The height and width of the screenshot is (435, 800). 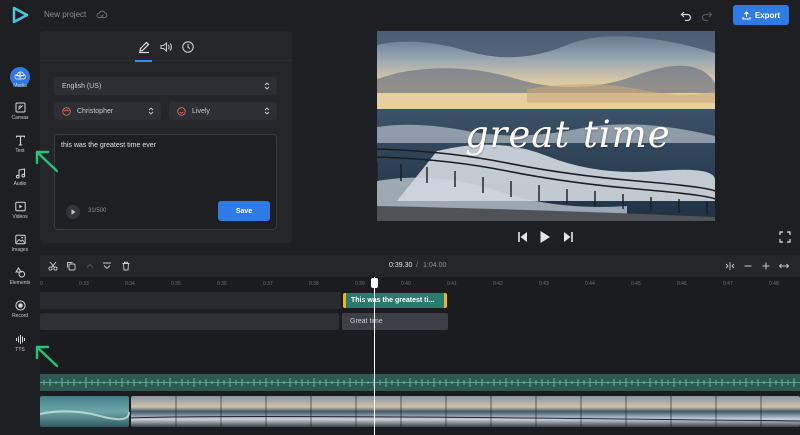 I want to click on move-up-icon, so click(x=90, y=266).